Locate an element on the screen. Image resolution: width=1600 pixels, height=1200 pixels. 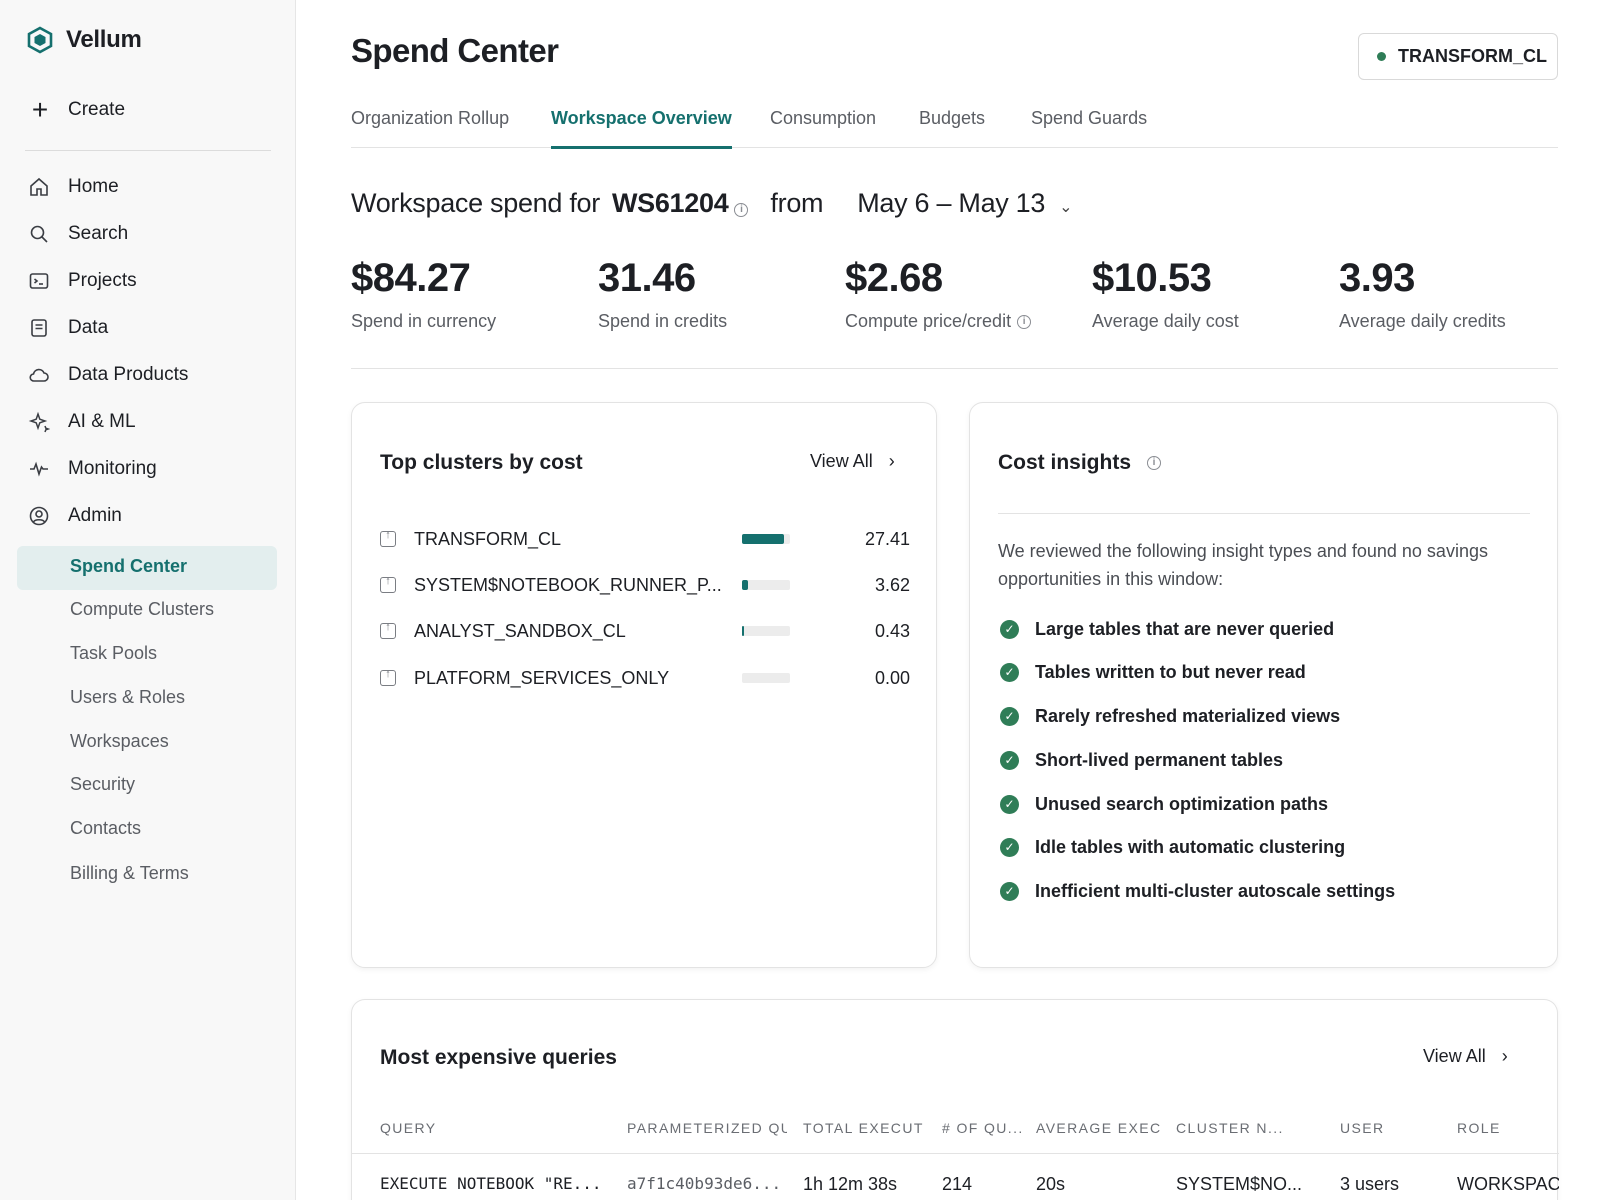
sidebar-subitem-users-roles: Users & Roles is located at coordinates (127, 700).